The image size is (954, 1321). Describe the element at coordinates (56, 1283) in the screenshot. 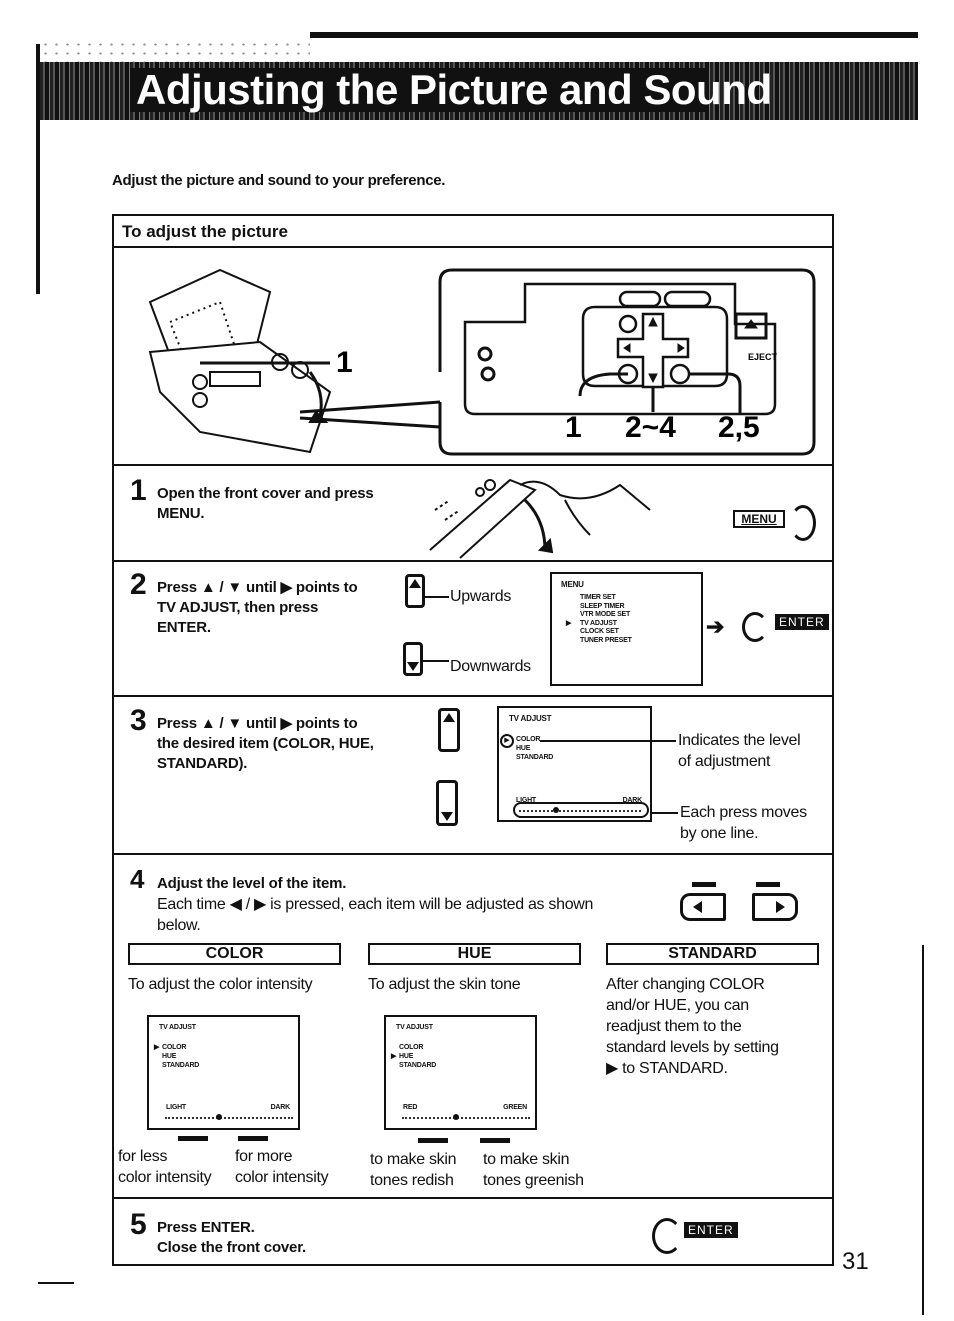

I see `margin-dash` at that location.